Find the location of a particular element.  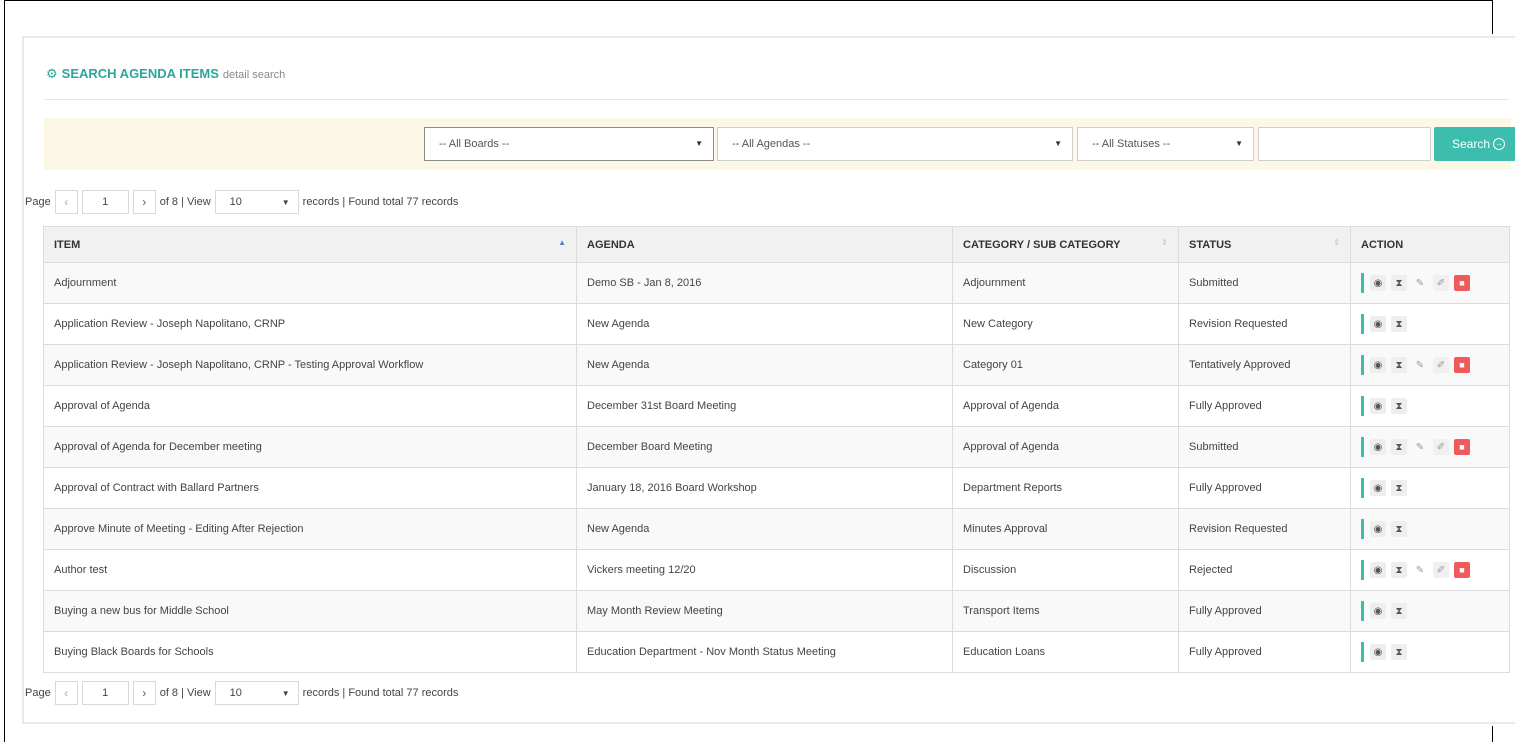

page-size-value: 10 is located at coordinates (235, 202).